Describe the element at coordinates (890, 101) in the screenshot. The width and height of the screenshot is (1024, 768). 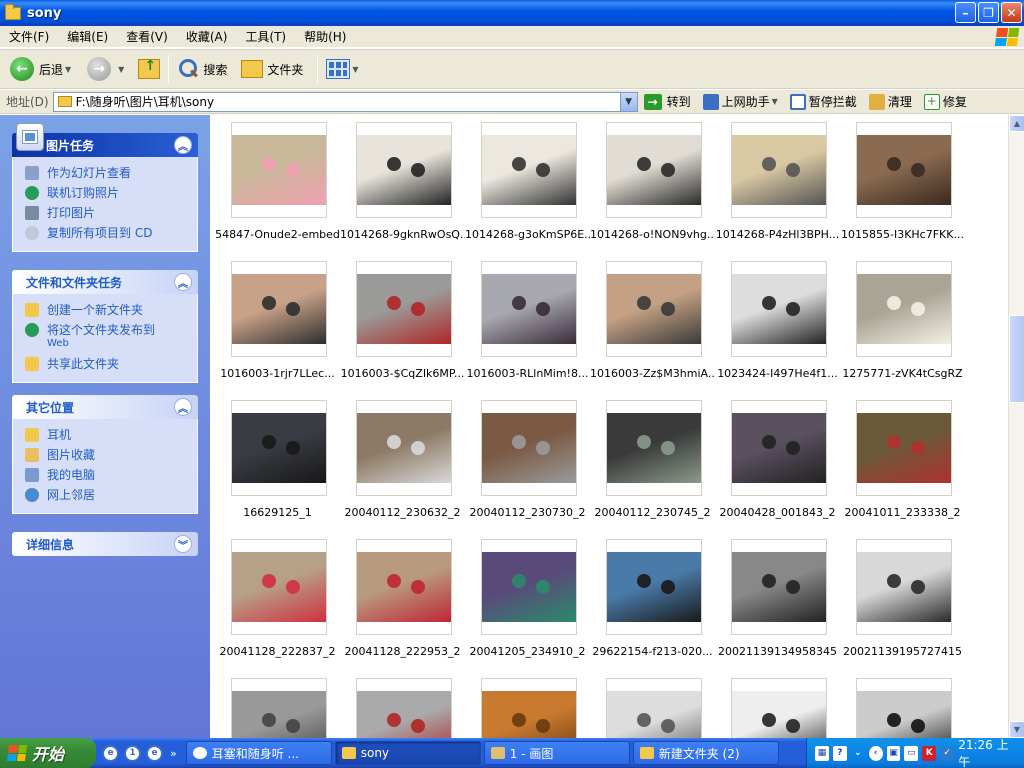
I see `clean-button: 清理` at that location.